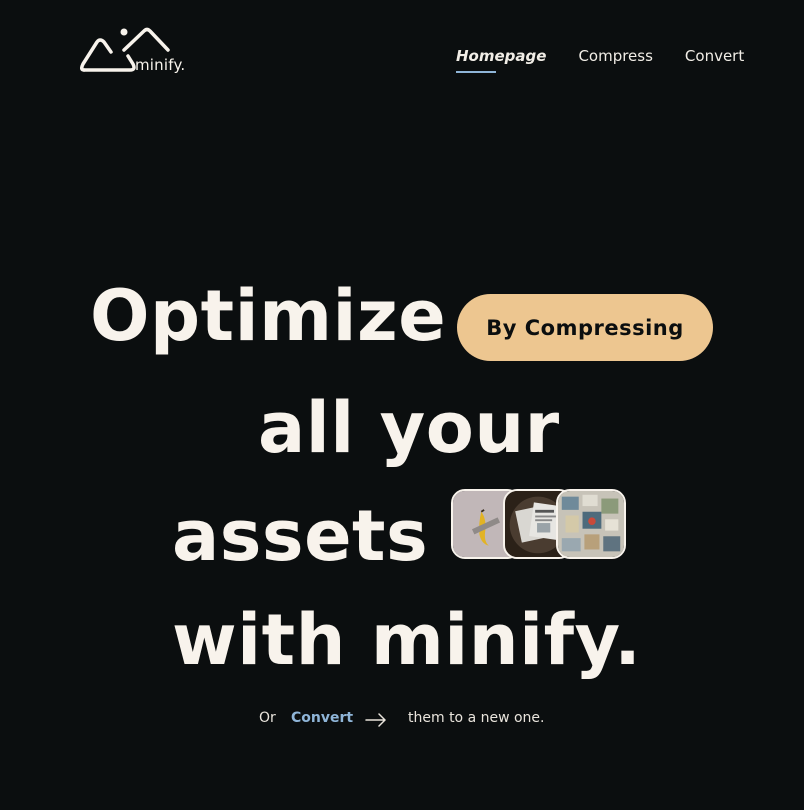  Describe the element at coordinates (160, 65) in the screenshot. I see `brand-name: minify.` at that location.